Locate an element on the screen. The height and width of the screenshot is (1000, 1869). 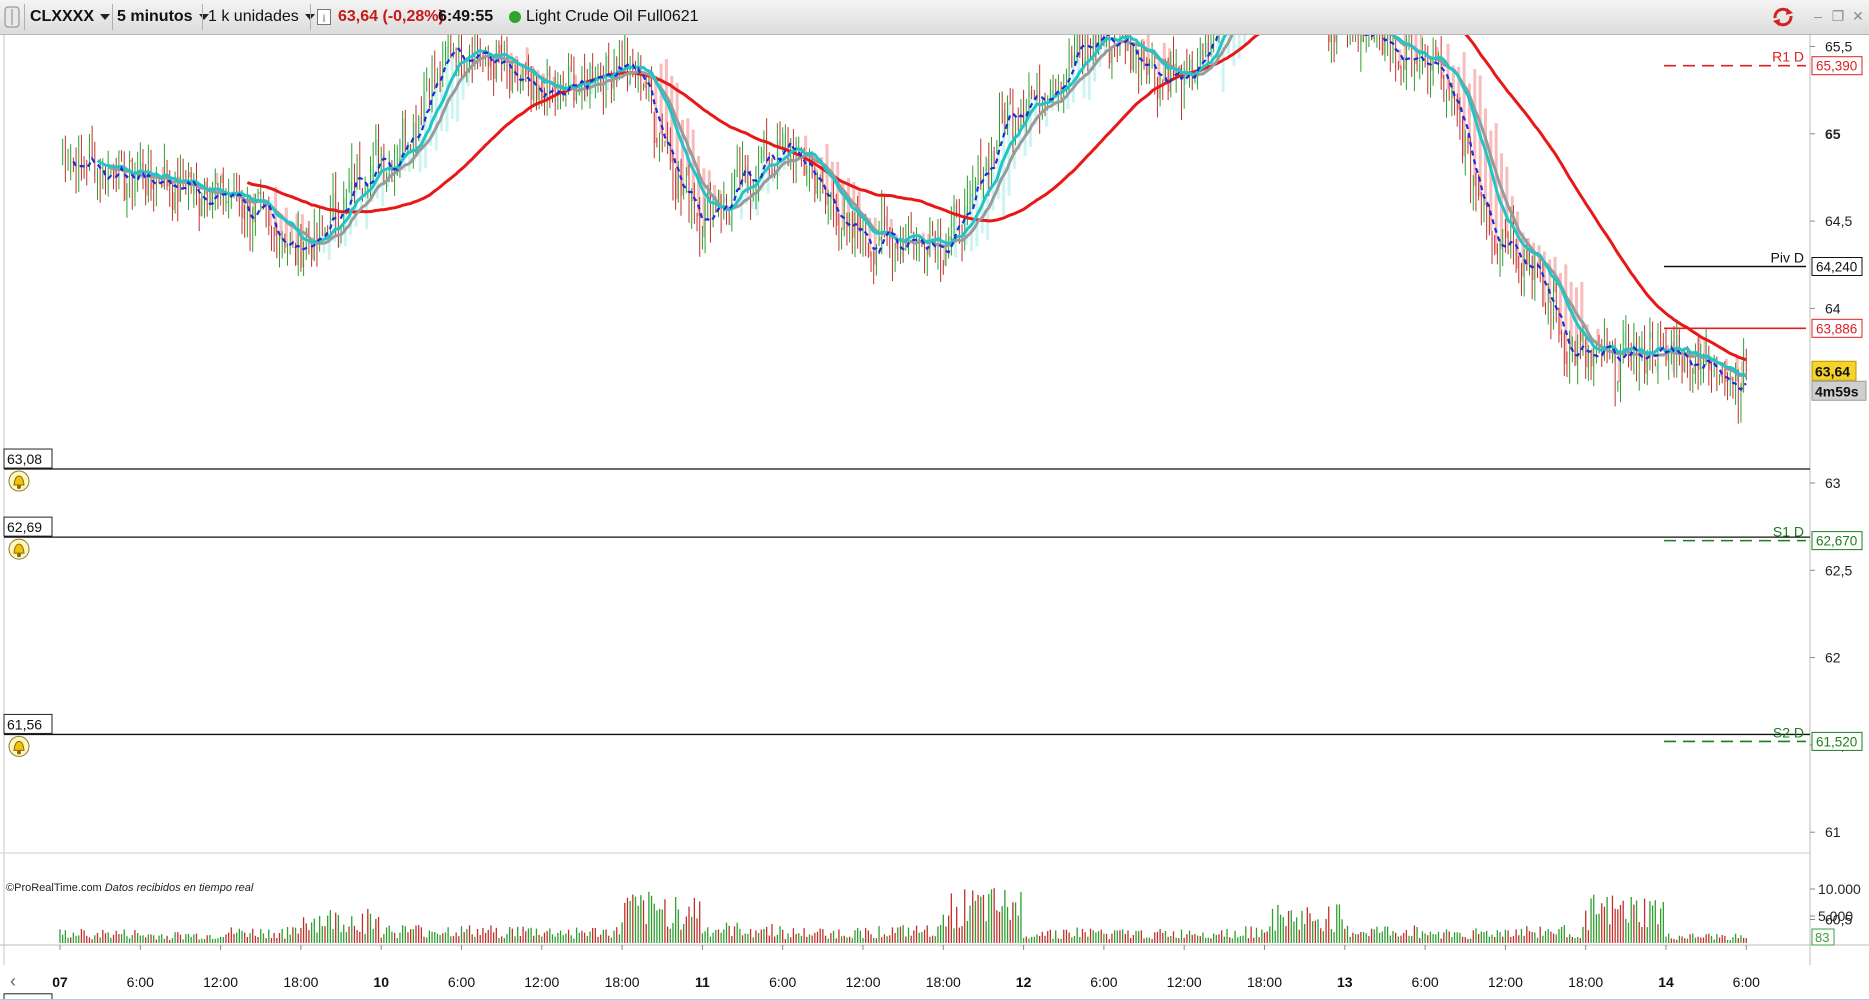
symbol-selector: CLXXXX is located at coordinates (70, 17).